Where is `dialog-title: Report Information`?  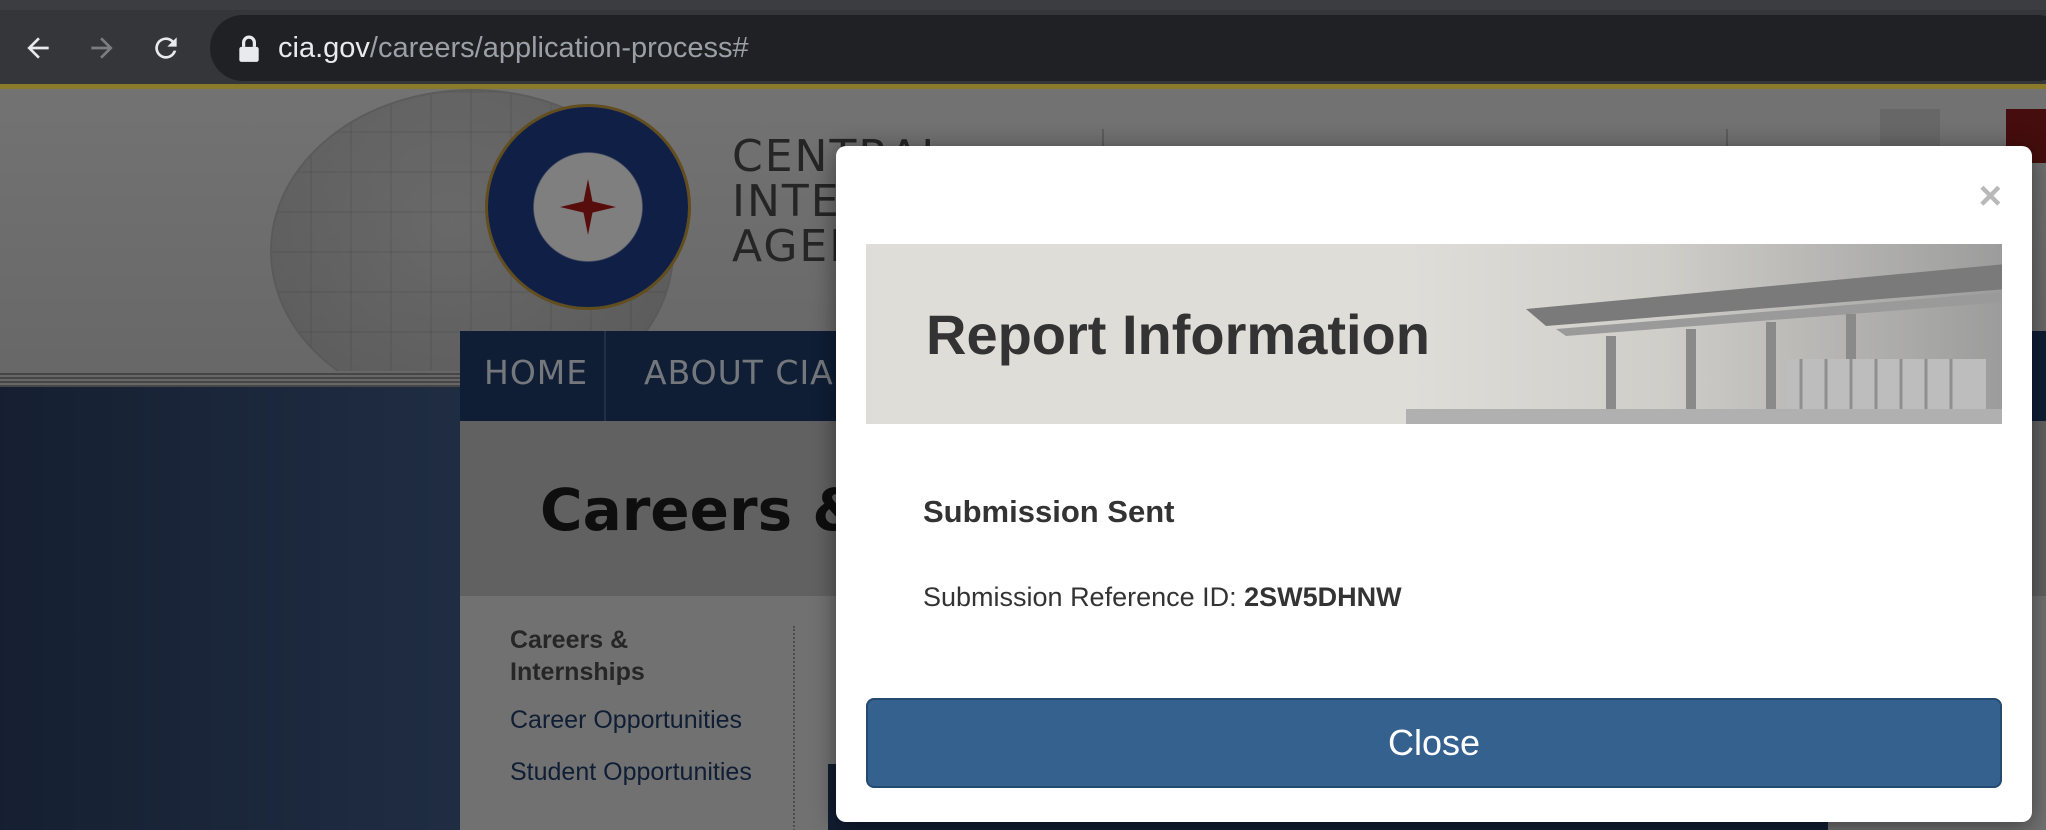 dialog-title: Report Information is located at coordinates (1178, 334).